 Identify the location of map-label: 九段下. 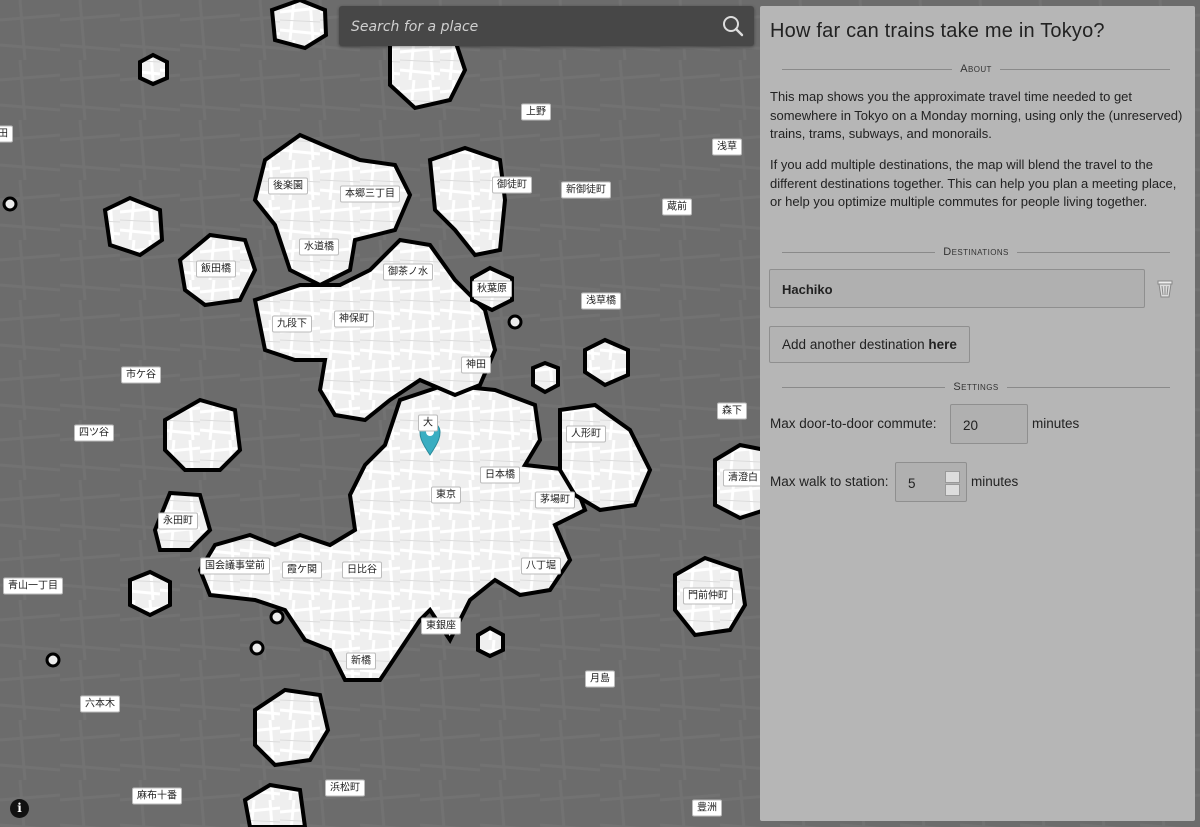
(292, 324).